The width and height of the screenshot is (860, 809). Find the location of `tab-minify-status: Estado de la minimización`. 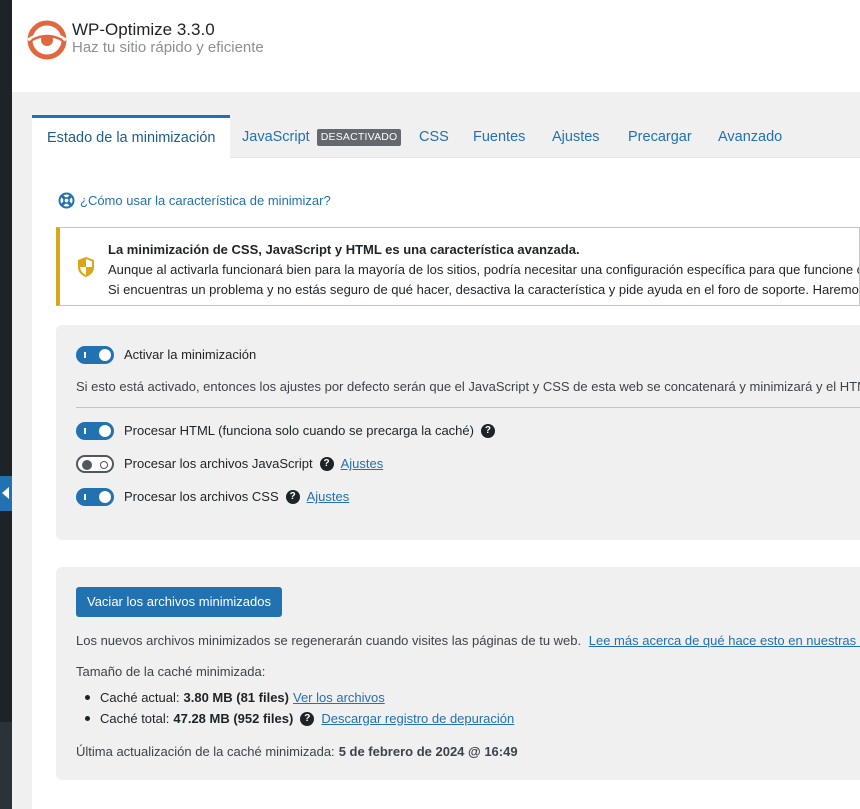

tab-minify-status: Estado de la minimización is located at coordinates (131, 137).